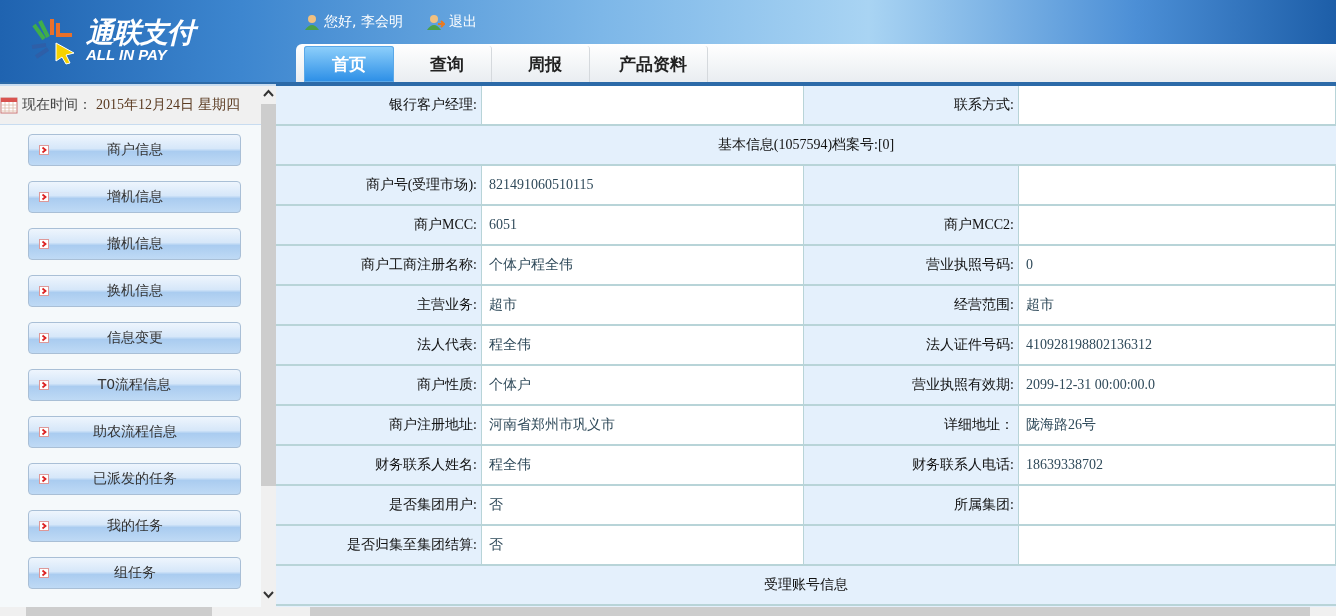 This screenshot has height=616, width=1336. Describe the element at coordinates (653, 64) in the screenshot. I see `nav-tab: 产品资料` at that location.